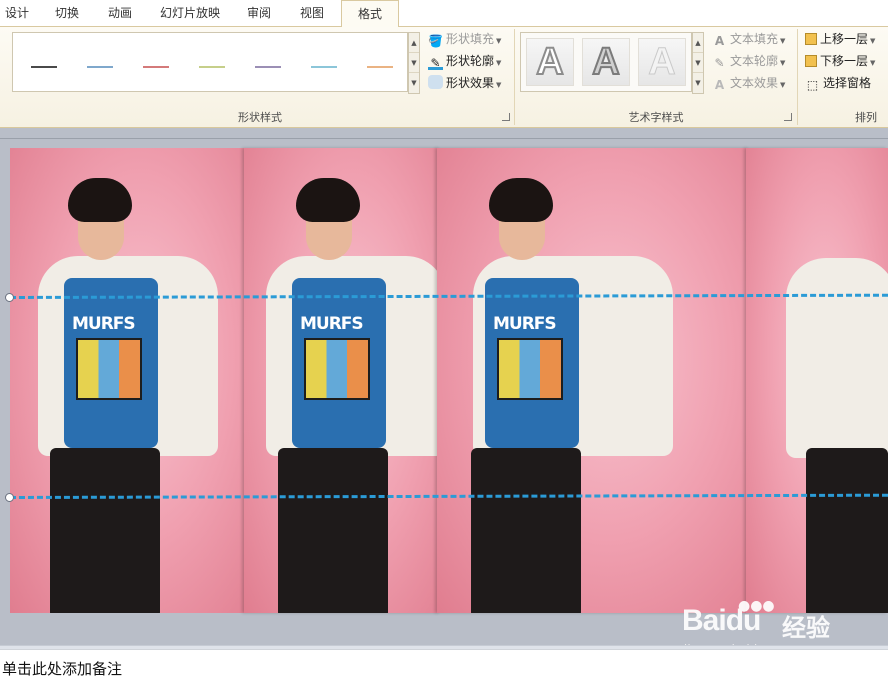 Image resolution: width=888 pixels, height=681 pixels. What do you see at coordinates (844, 39) in the screenshot?
I see `bring-forward-label: 上移一层` at bounding box center [844, 39].